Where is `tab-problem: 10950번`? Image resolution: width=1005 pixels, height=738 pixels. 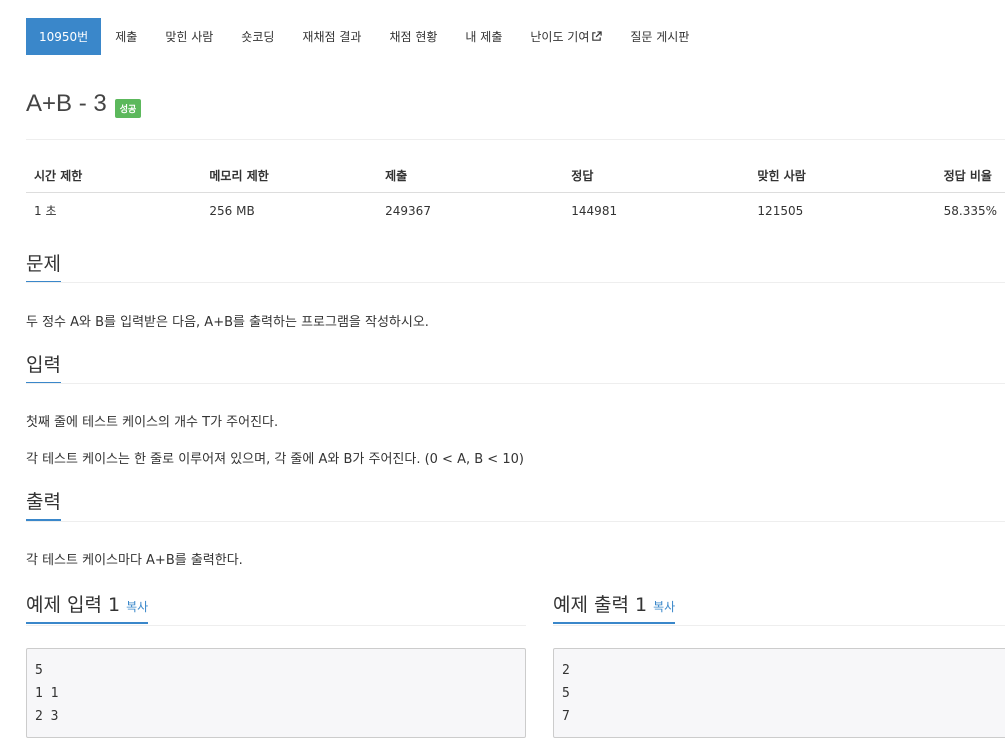
tab-problem: 10950번 is located at coordinates (64, 36).